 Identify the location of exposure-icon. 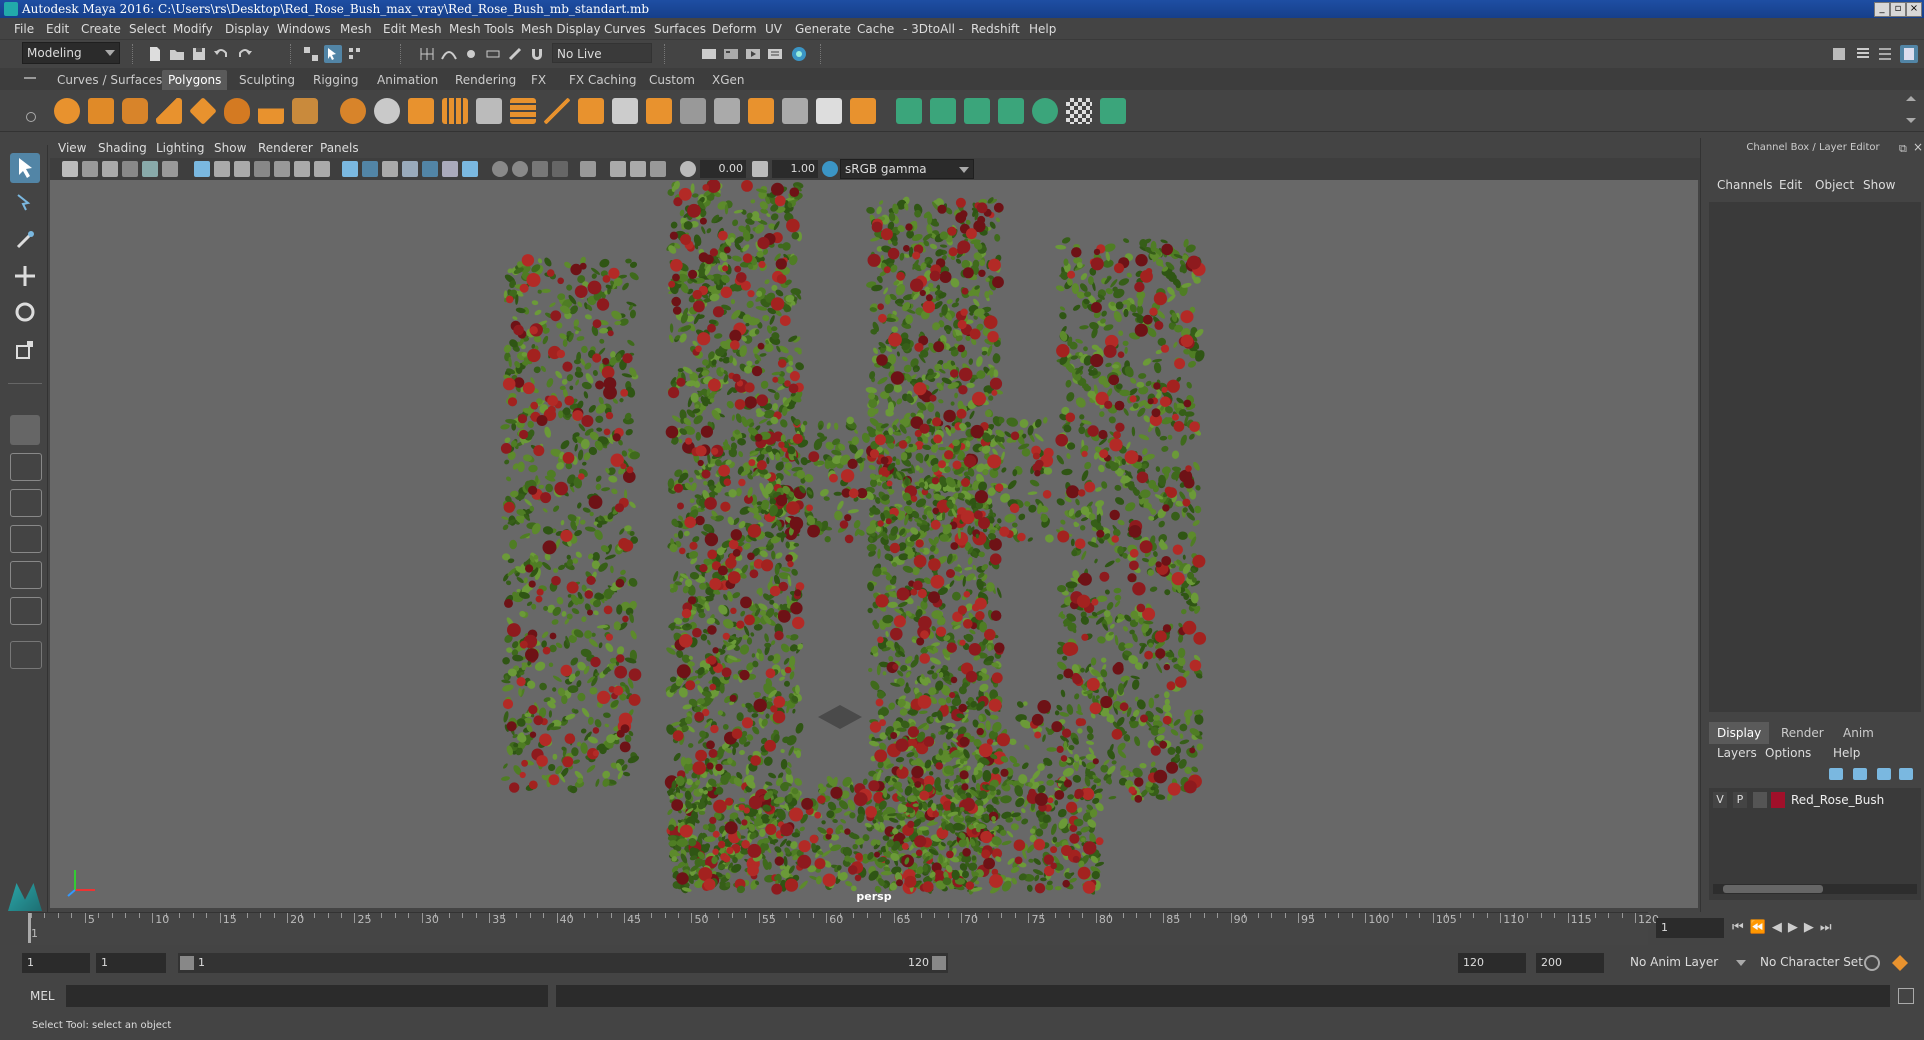
(688, 169).